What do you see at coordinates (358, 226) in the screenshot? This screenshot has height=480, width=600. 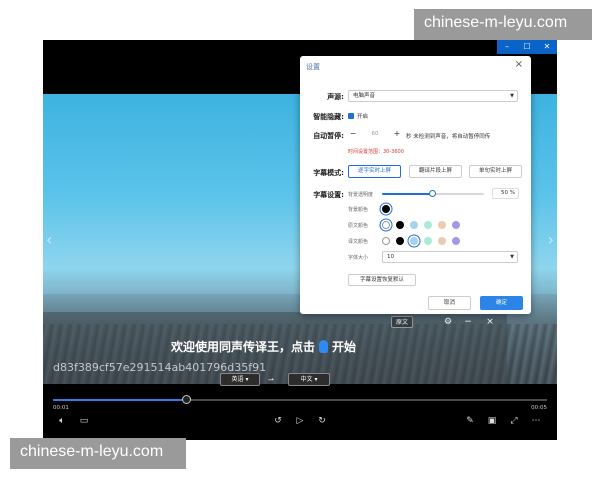 I see `source-color-label: 原文颜色` at bounding box center [358, 226].